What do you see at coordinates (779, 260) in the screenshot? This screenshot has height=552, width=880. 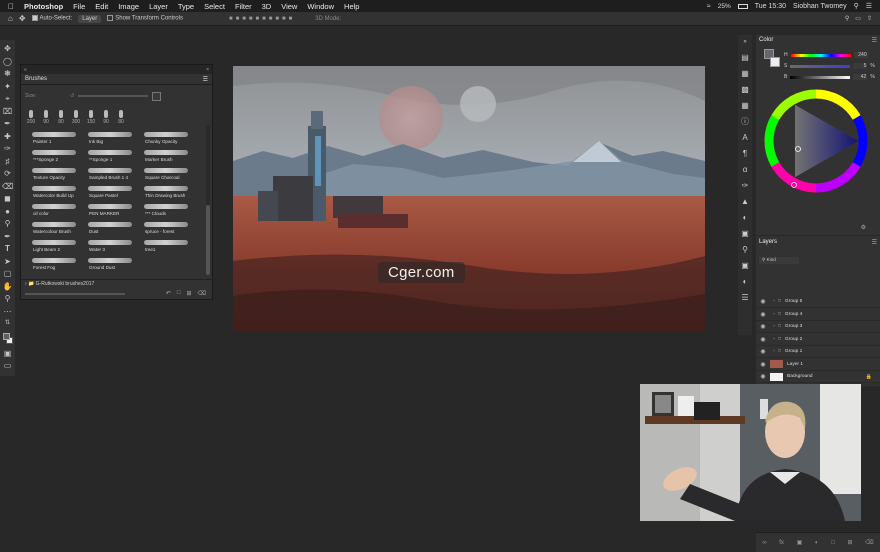 I see `kind-filter: ⚲ Kind` at bounding box center [779, 260].